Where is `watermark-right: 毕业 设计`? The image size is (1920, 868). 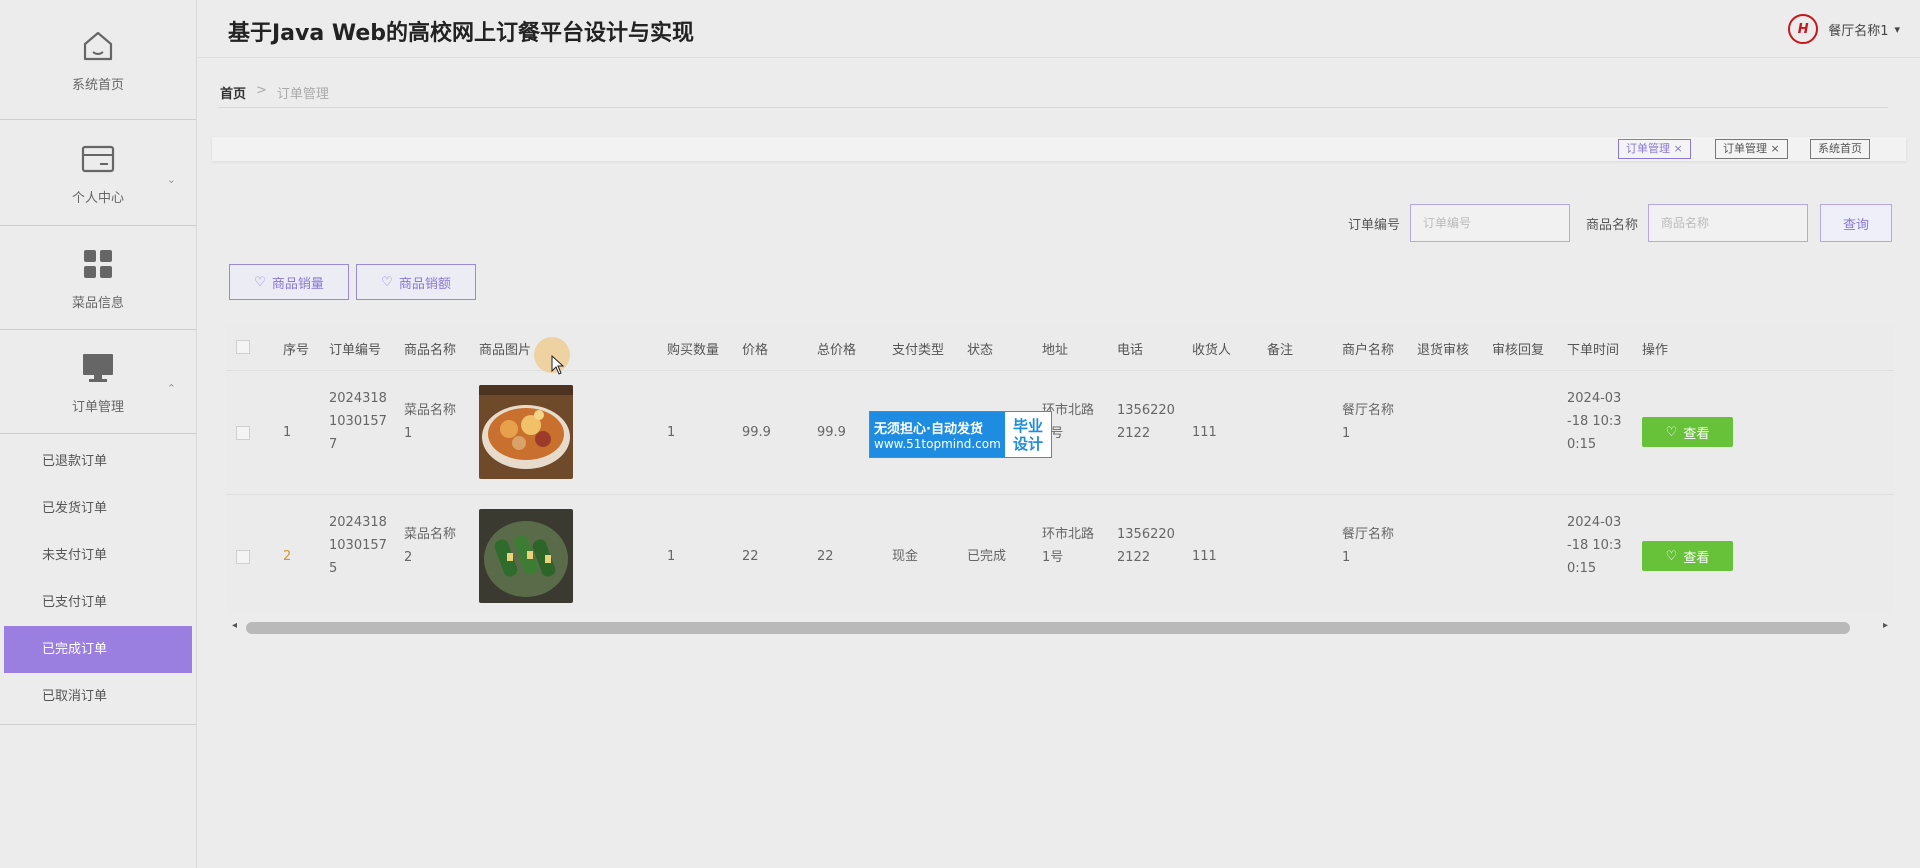 watermark-right: 毕业 设计 is located at coordinates (1028, 434).